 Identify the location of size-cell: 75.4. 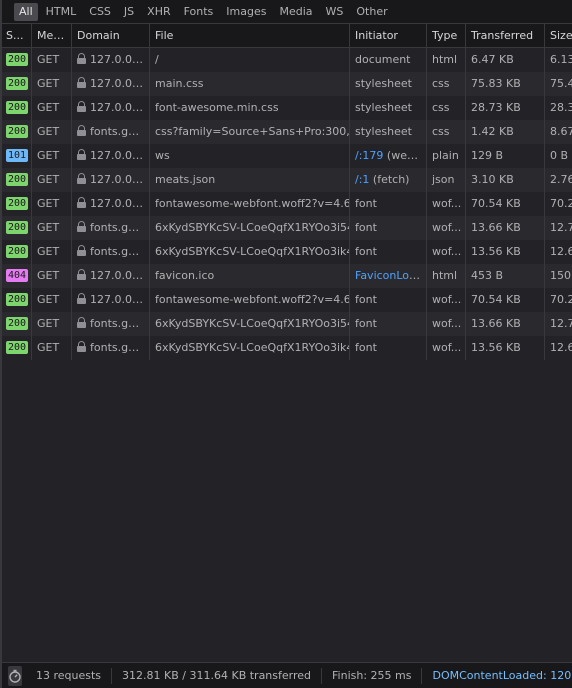
(561, 83).